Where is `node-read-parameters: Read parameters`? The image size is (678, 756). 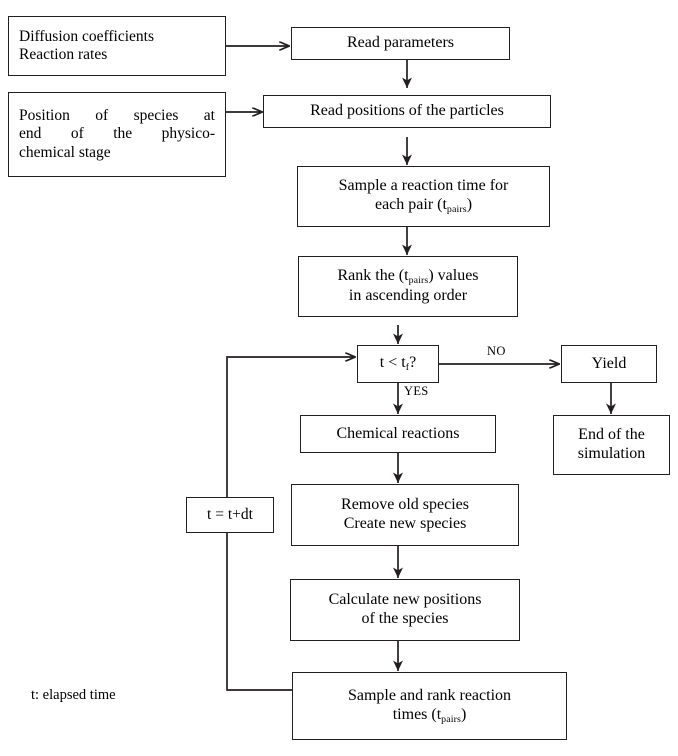 node-read-parameters: Read parameters is located at coordinates (400, 43).